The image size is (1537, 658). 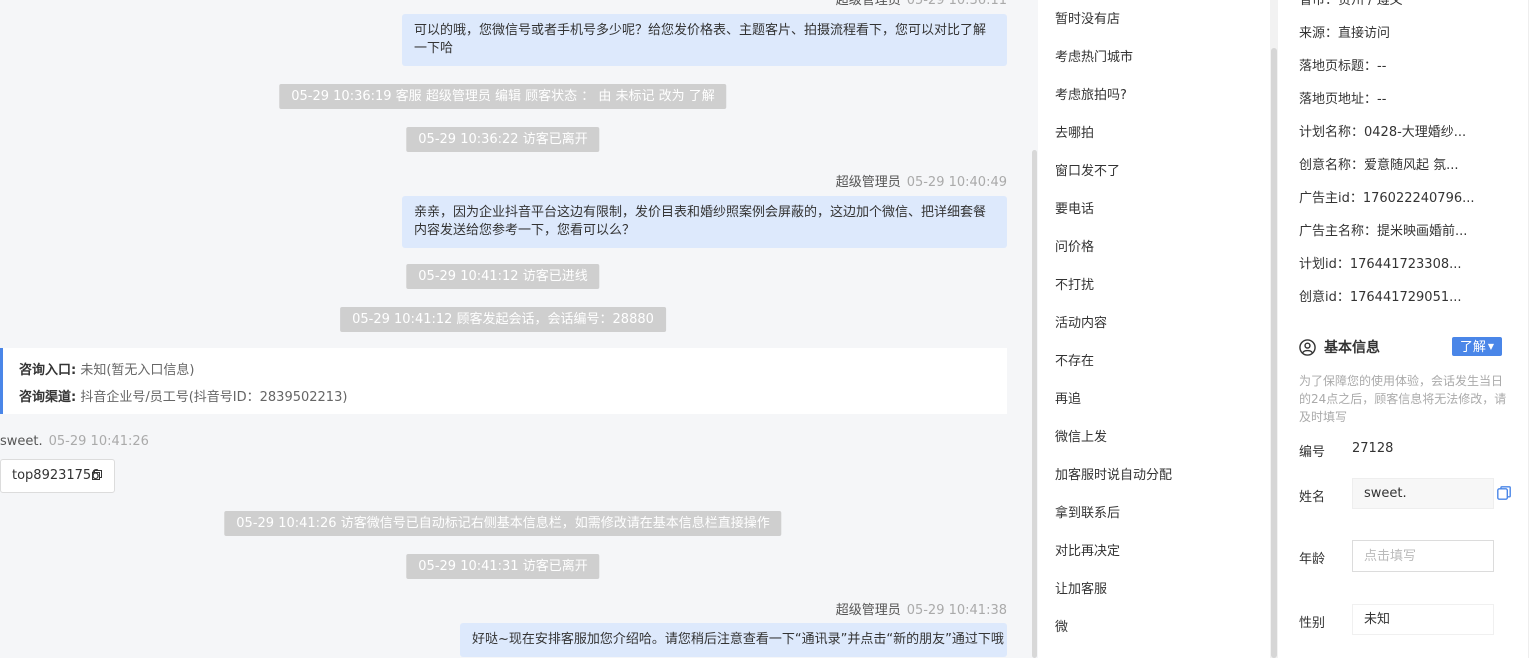 What do you see at coordinates (1312, 559) in the screenshot?
I see `age-label: 年龄` at bounding box center [1312, 559].